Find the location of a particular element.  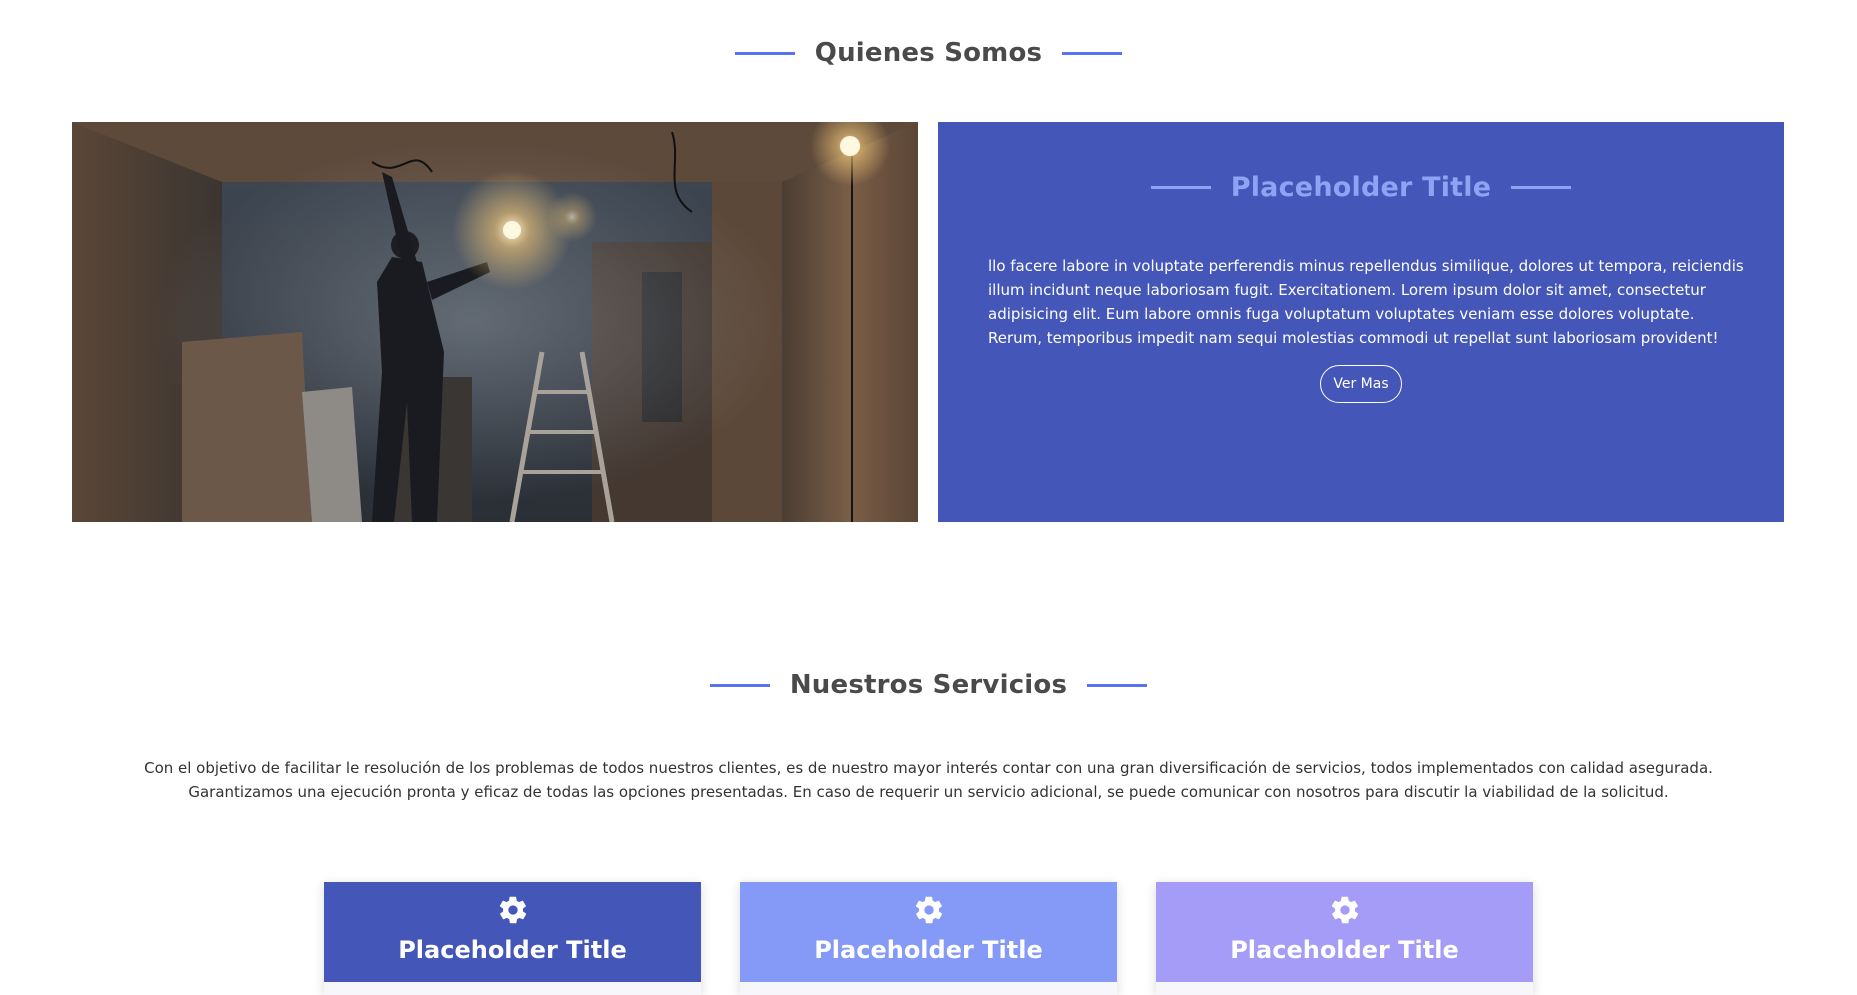

about-section-heading: Quienes Somos is located at coordinates (928, 53).